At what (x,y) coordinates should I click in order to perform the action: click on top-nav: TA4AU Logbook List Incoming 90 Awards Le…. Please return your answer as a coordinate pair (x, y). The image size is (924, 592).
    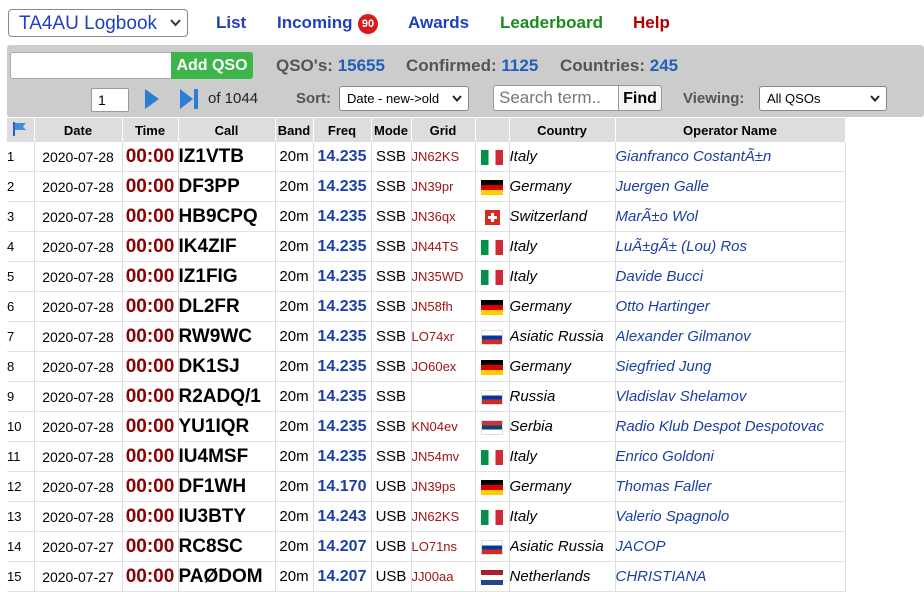
    Looking at the image, I should click on (462, 23).